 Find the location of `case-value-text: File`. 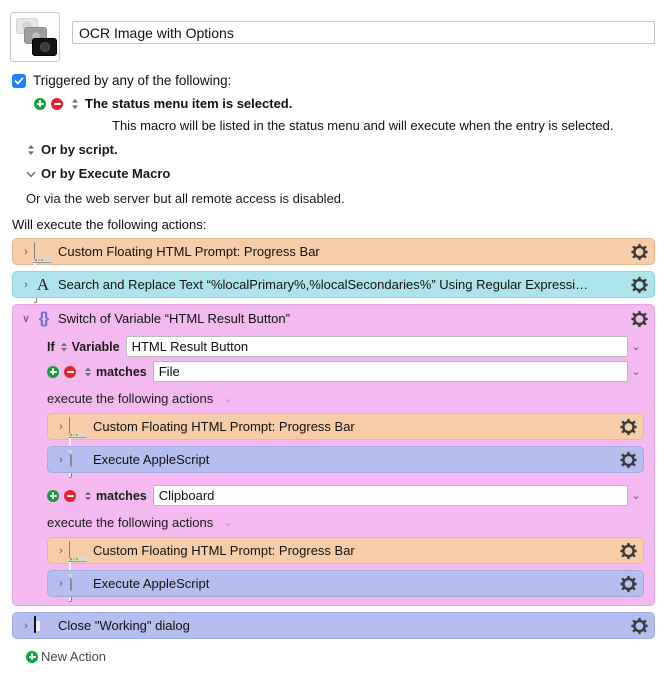

case-value-text: File is located at coordinates (169, 371).